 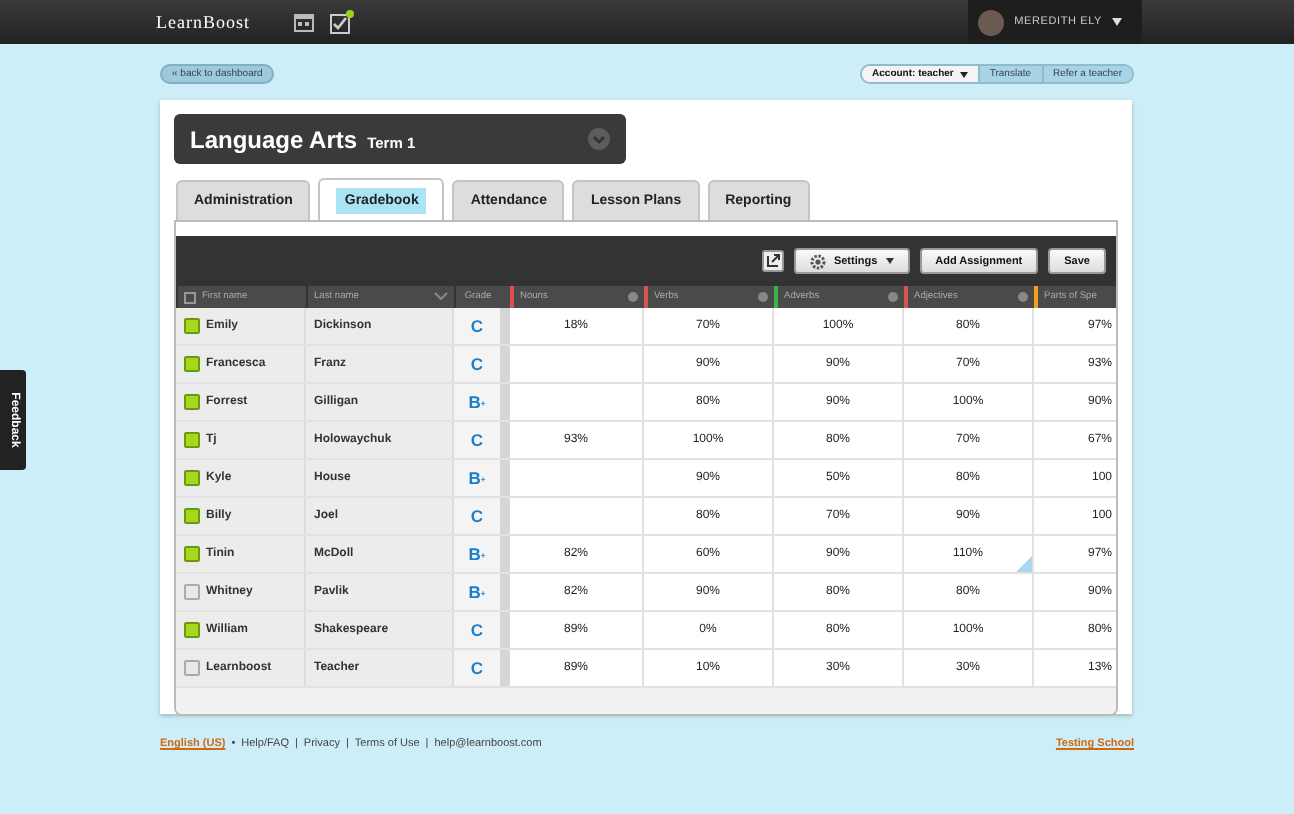 What do you see at coordinates (991, 22) in the screenshot?
I see `user-avatar` at bounding box center [991, 22].